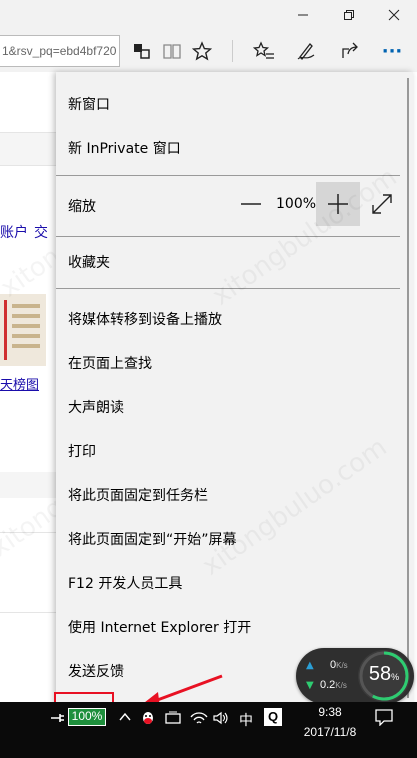  I want to click on web-note-button, so click(306, 51).